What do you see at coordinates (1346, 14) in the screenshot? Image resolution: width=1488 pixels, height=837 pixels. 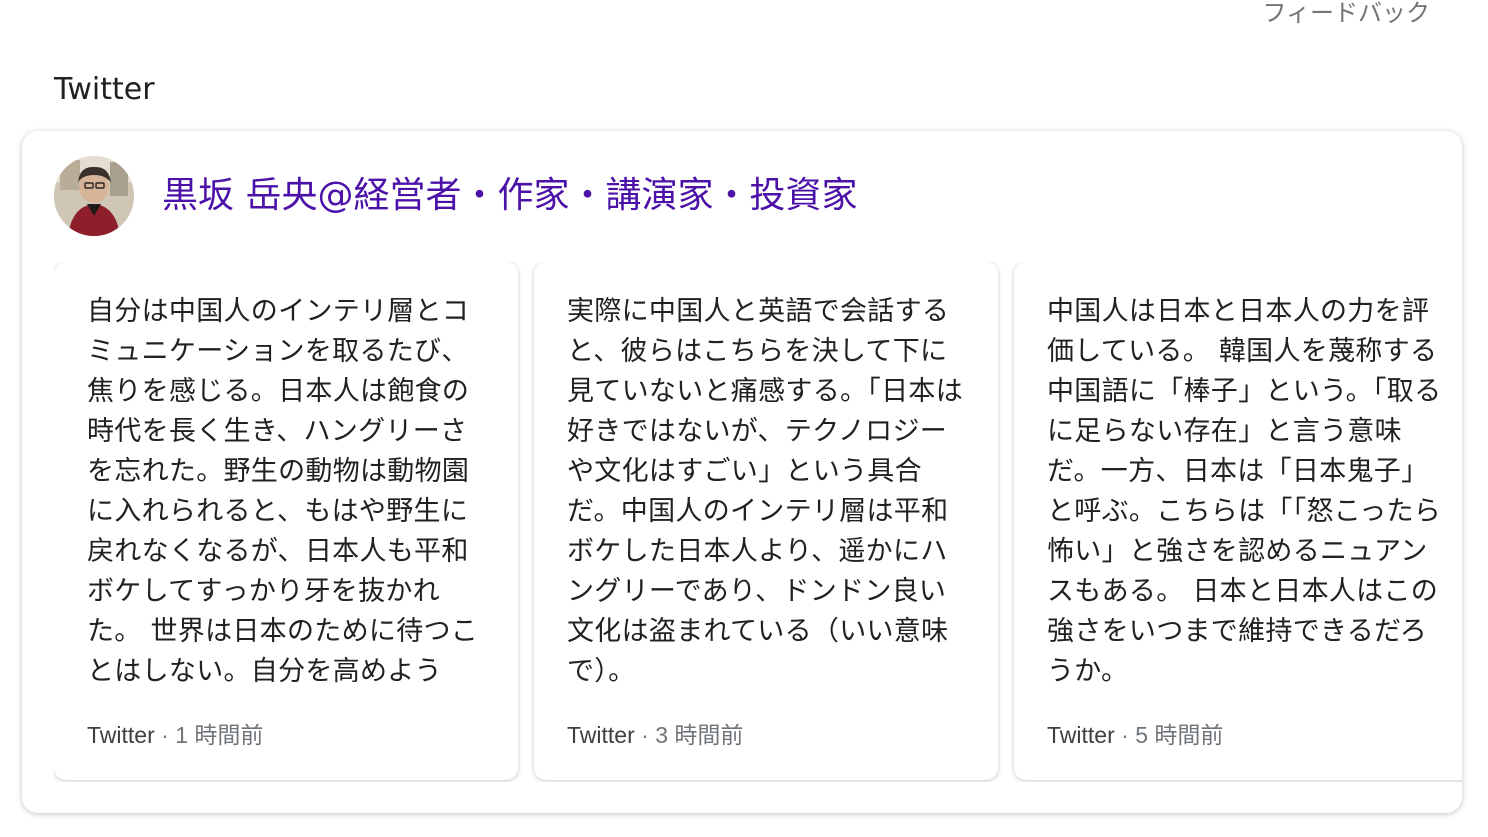 I see `feedback-link: フィードバック` at bounding box center [1346, 14].